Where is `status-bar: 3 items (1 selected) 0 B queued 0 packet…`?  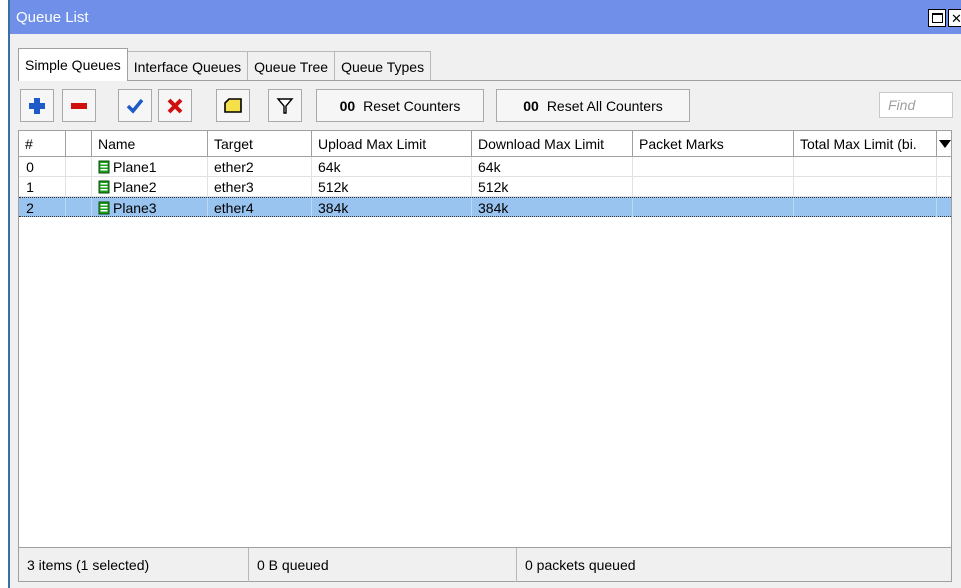 status-bar: 3 items (1 selected) 0 B queued 0 packet… is located at coordinates (485, 565).